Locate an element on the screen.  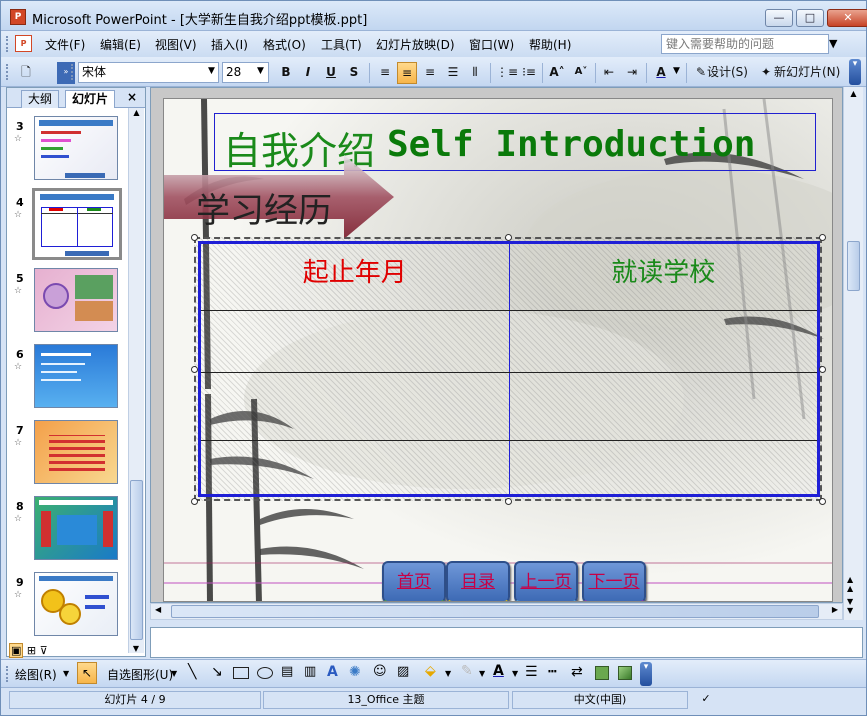
fill-dropdown-icon: ▼ is located at coordinates (448, 673).